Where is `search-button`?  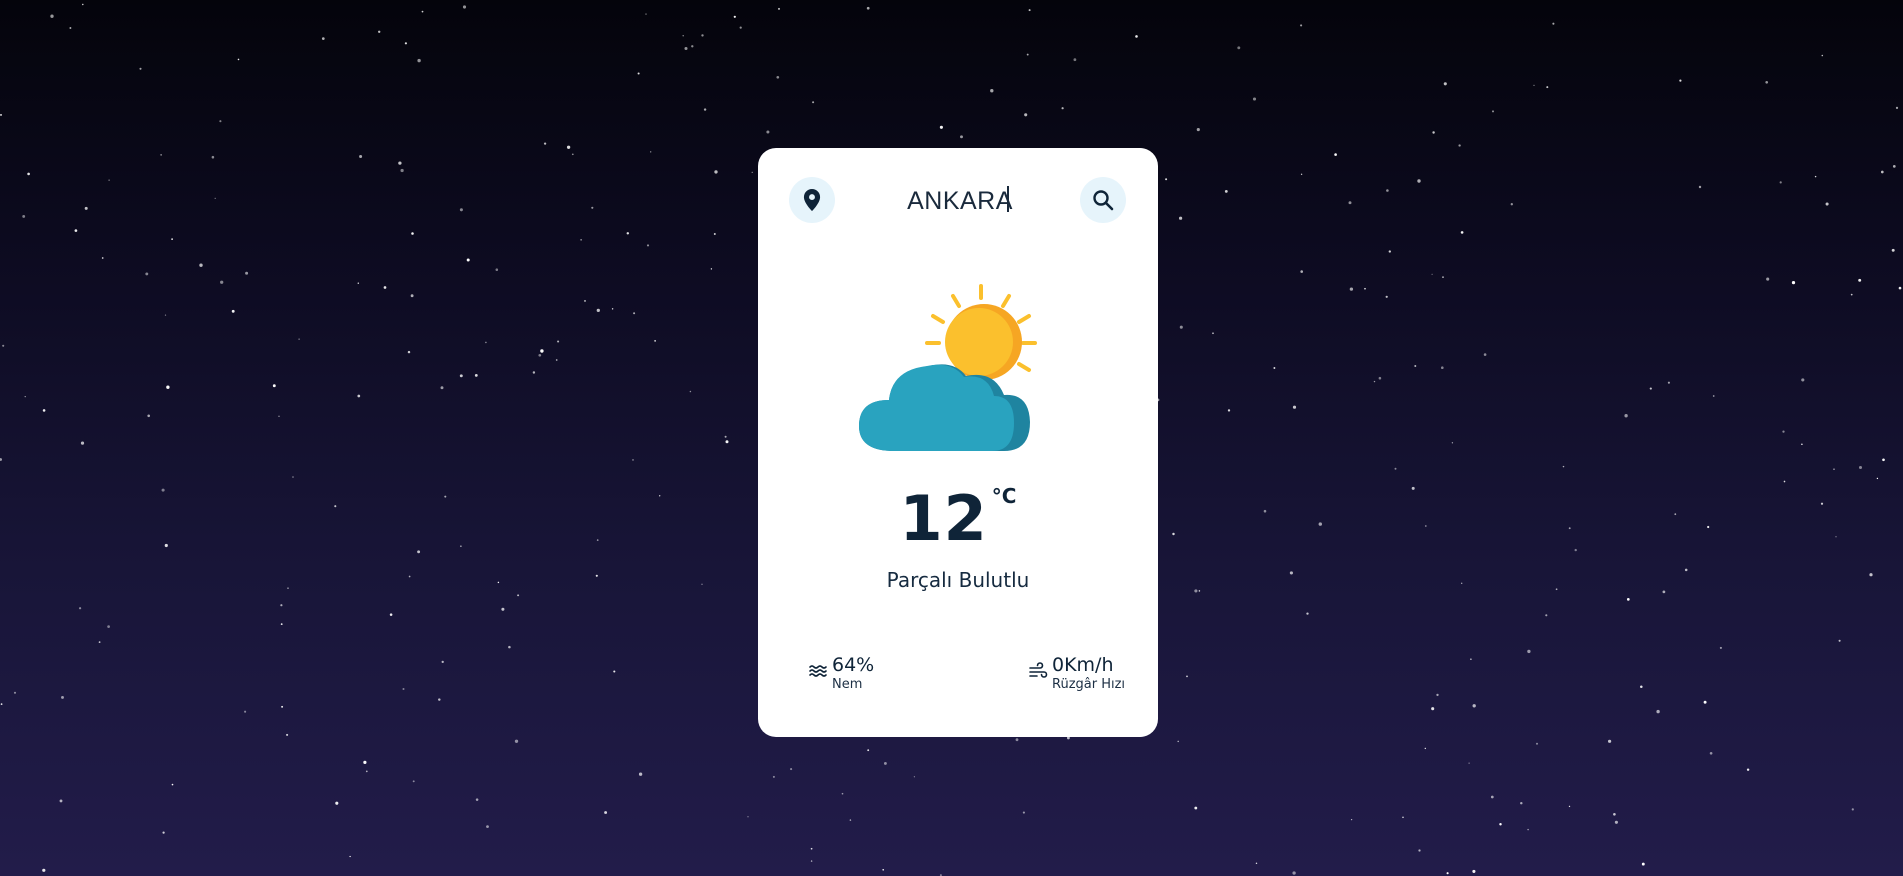
search-button is located at coordinates (1103, 200).